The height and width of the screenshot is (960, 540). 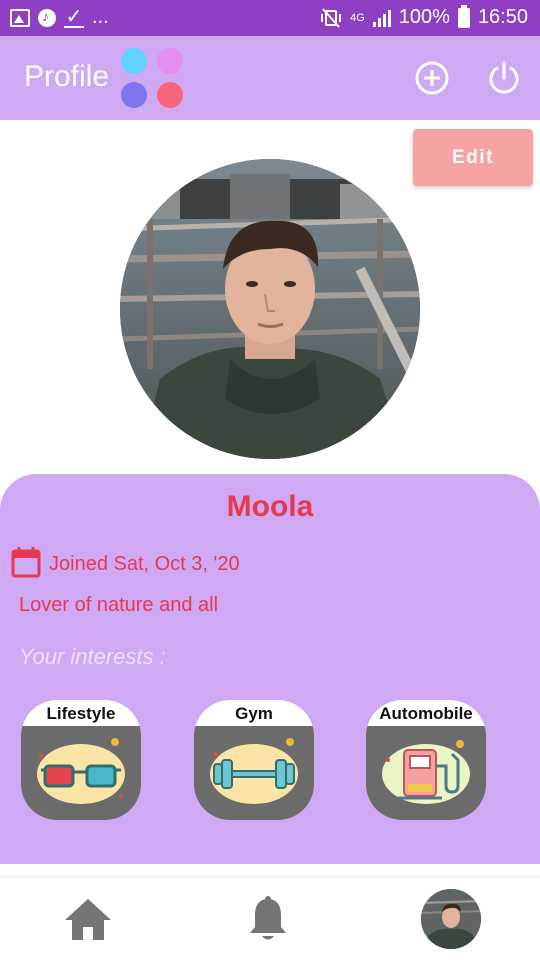 What do you see at coordinates (81, 771) in the screenshot?
I see `3d-glasses-icon` at bounding box center [81, 771].